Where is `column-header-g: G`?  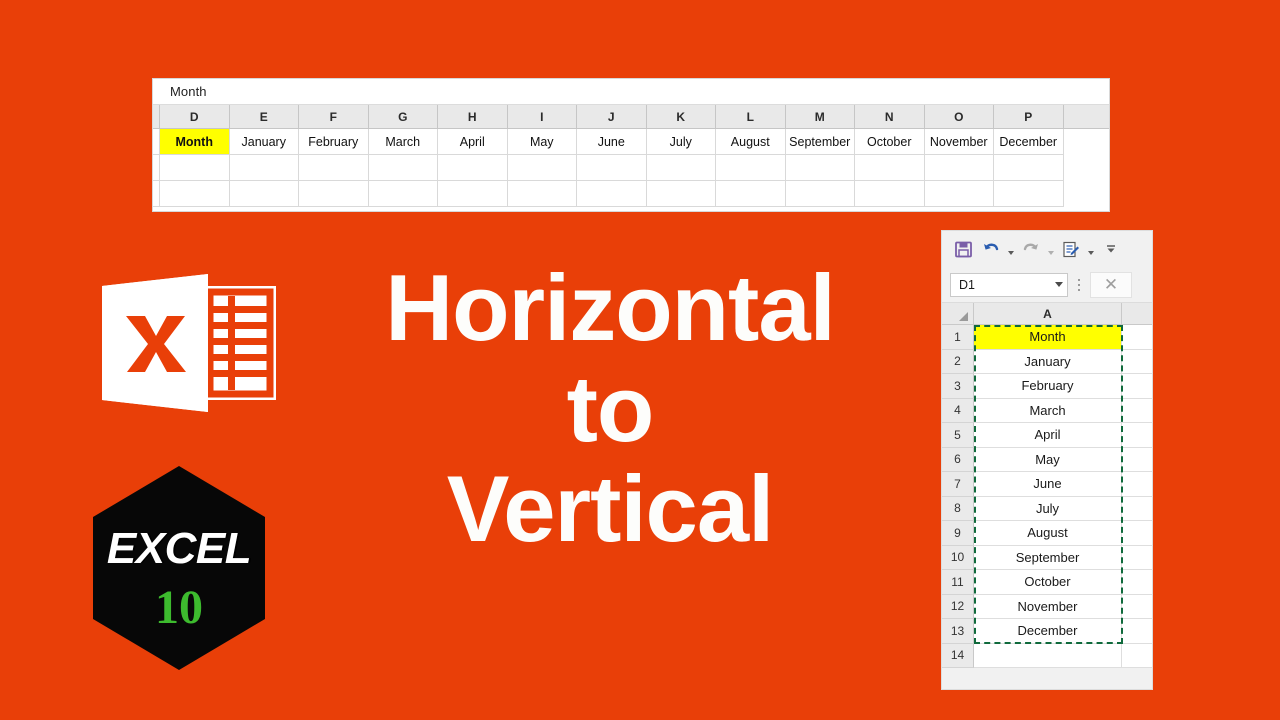
column-header-g: G is located at coordinates (403, 116).